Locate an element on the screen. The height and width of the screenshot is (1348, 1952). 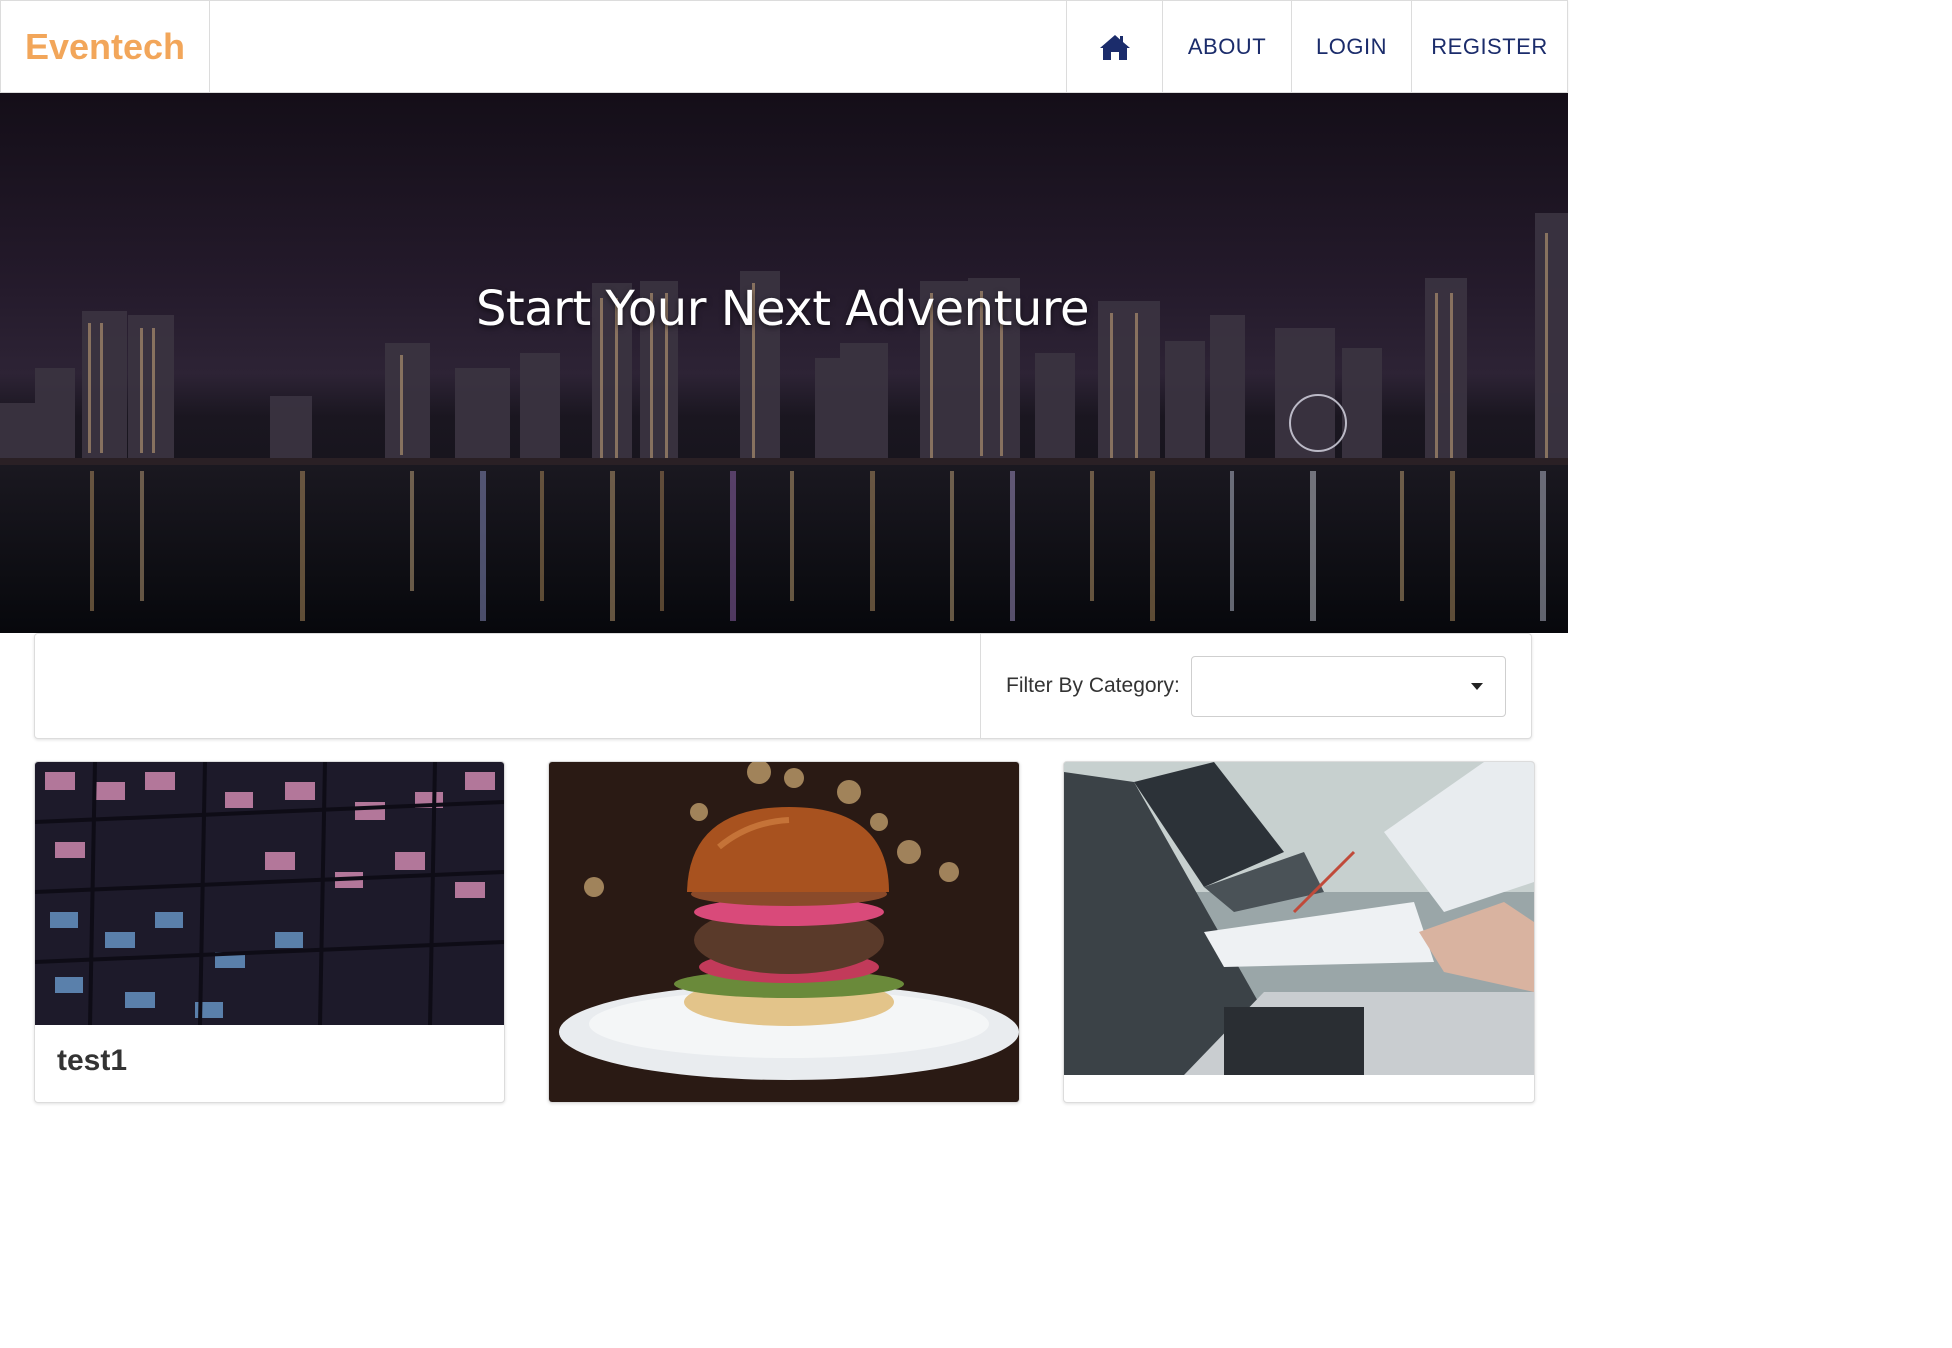
filter-category-label: Filter By Category: is located at coordinates (1093, 685).